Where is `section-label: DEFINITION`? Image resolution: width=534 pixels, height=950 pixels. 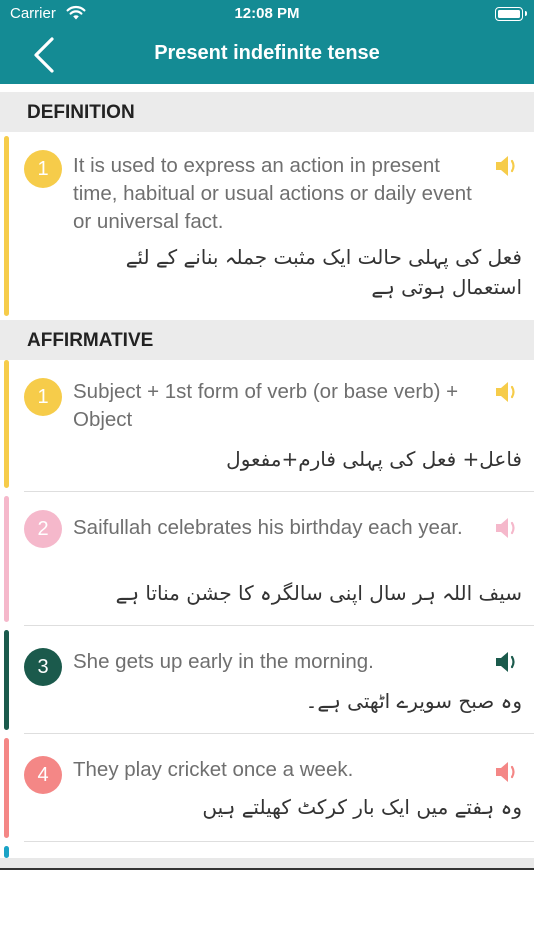
section-label: DEFINITION is located at coordinates (81, 112).